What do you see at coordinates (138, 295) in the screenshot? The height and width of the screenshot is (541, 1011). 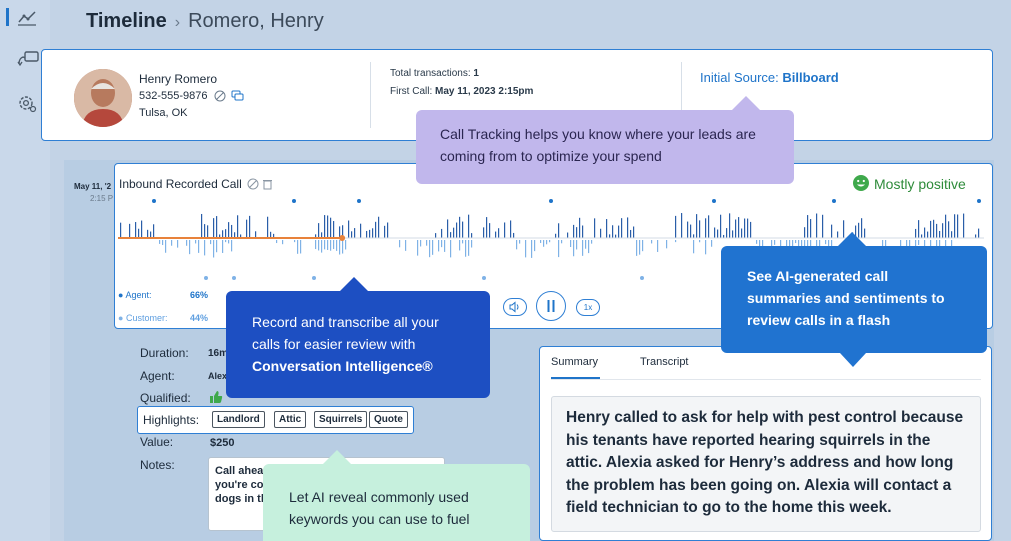 I see `agent-legend-label: Agent:` at bounding box center [138, 295].